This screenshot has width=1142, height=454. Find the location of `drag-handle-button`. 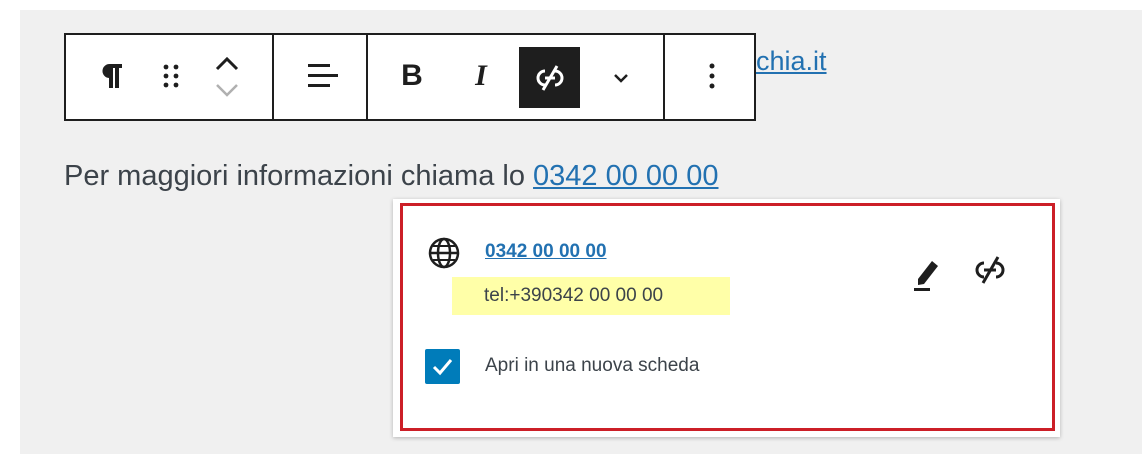

drag-handle-button is located at coordinates (171, 76).